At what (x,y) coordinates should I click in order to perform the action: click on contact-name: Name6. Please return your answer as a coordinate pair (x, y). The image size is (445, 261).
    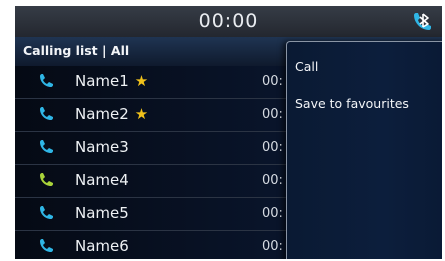
    Looking at the image, I should click on (102, 246).